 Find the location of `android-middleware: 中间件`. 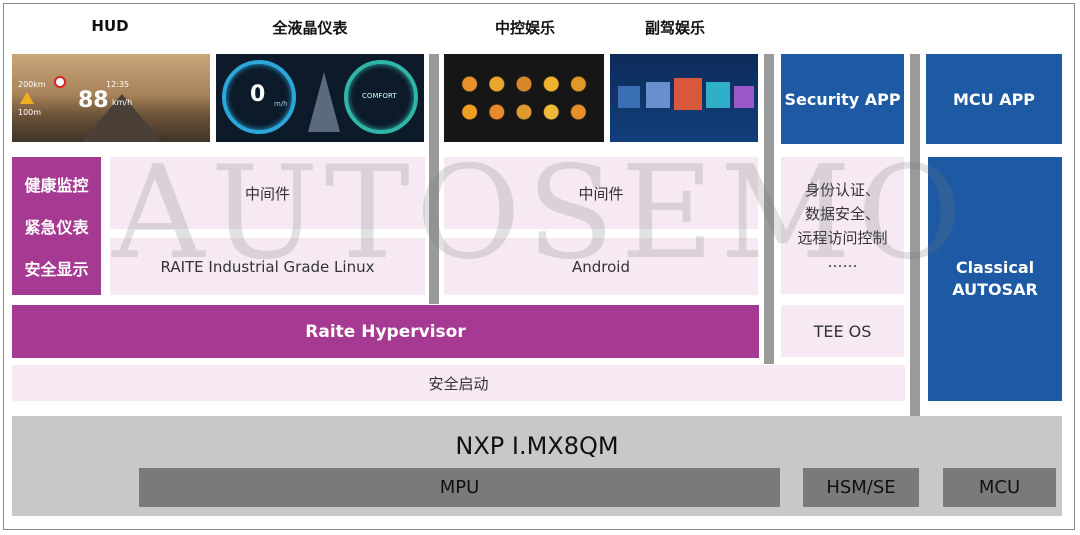

android-middleware: 中间件 is located at coordinates (601, 193).